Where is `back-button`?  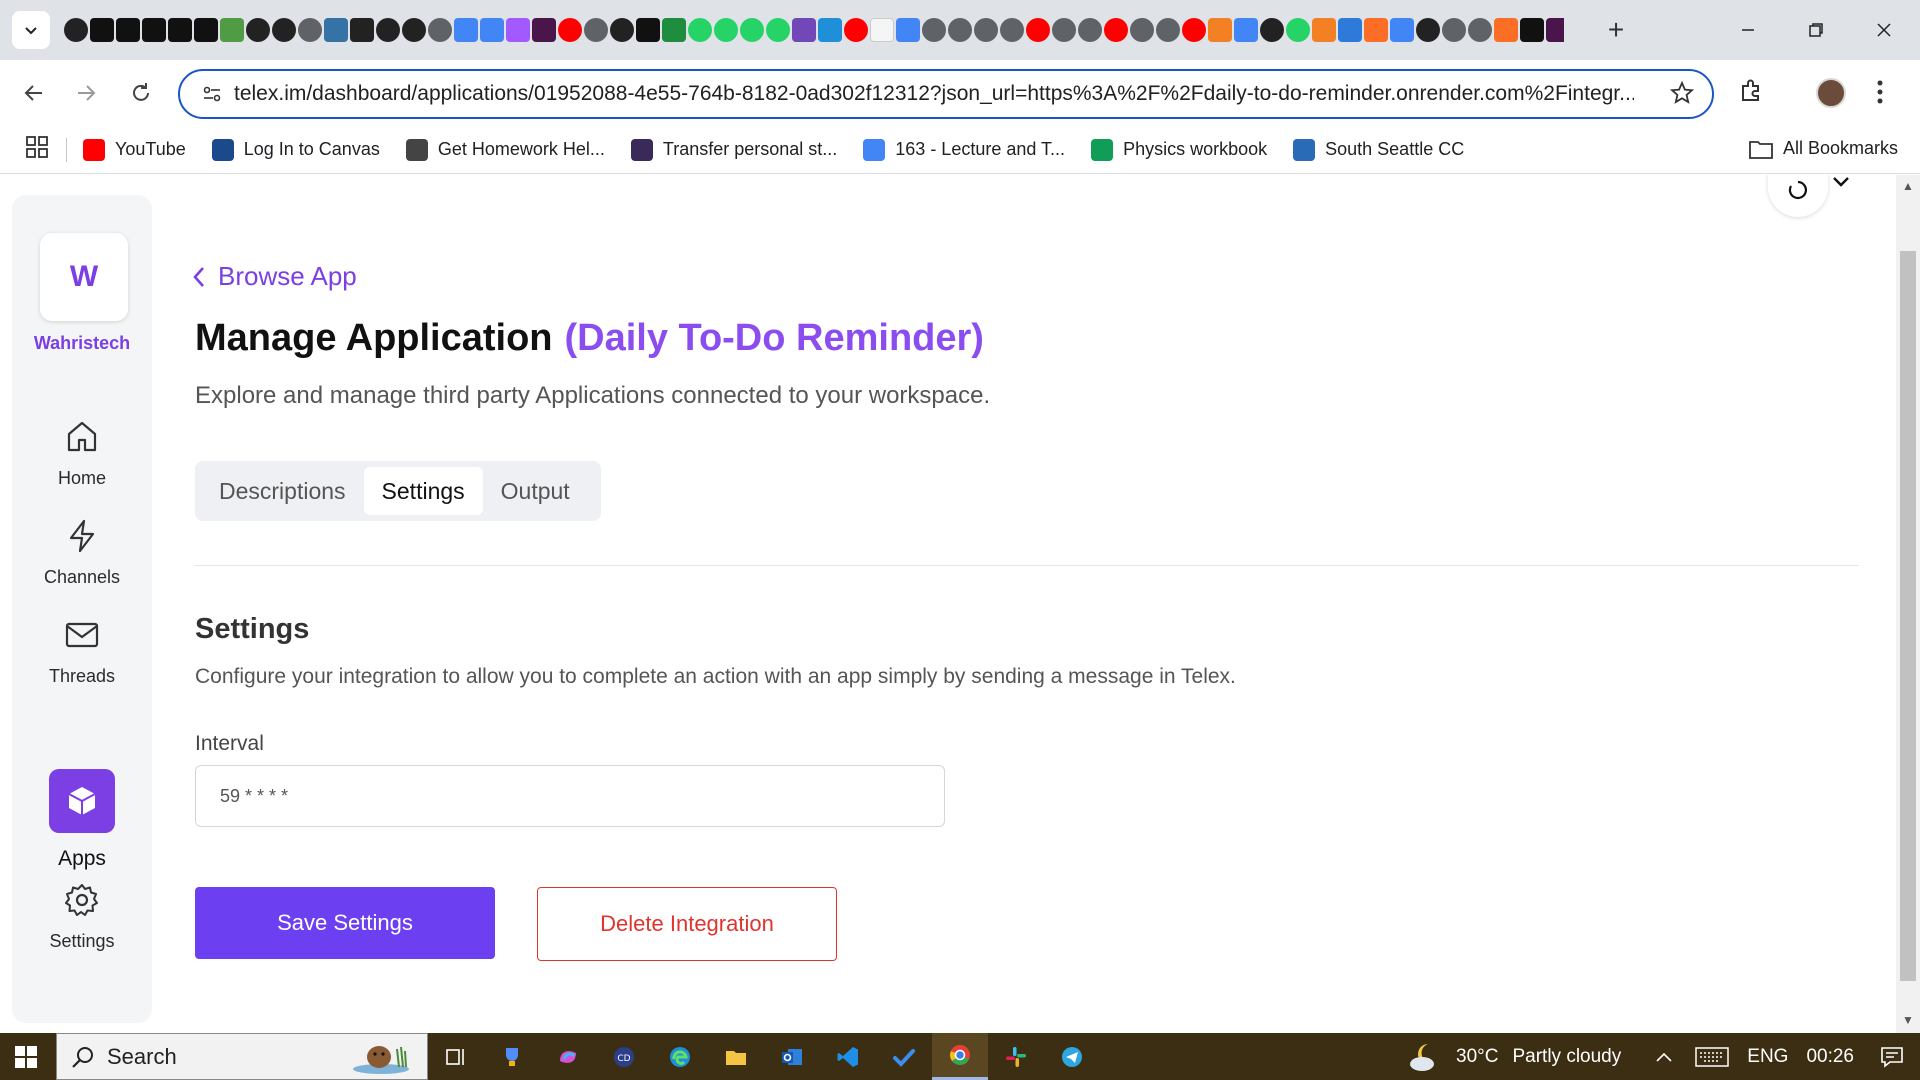
back-button is located at coordinates (34, 93).